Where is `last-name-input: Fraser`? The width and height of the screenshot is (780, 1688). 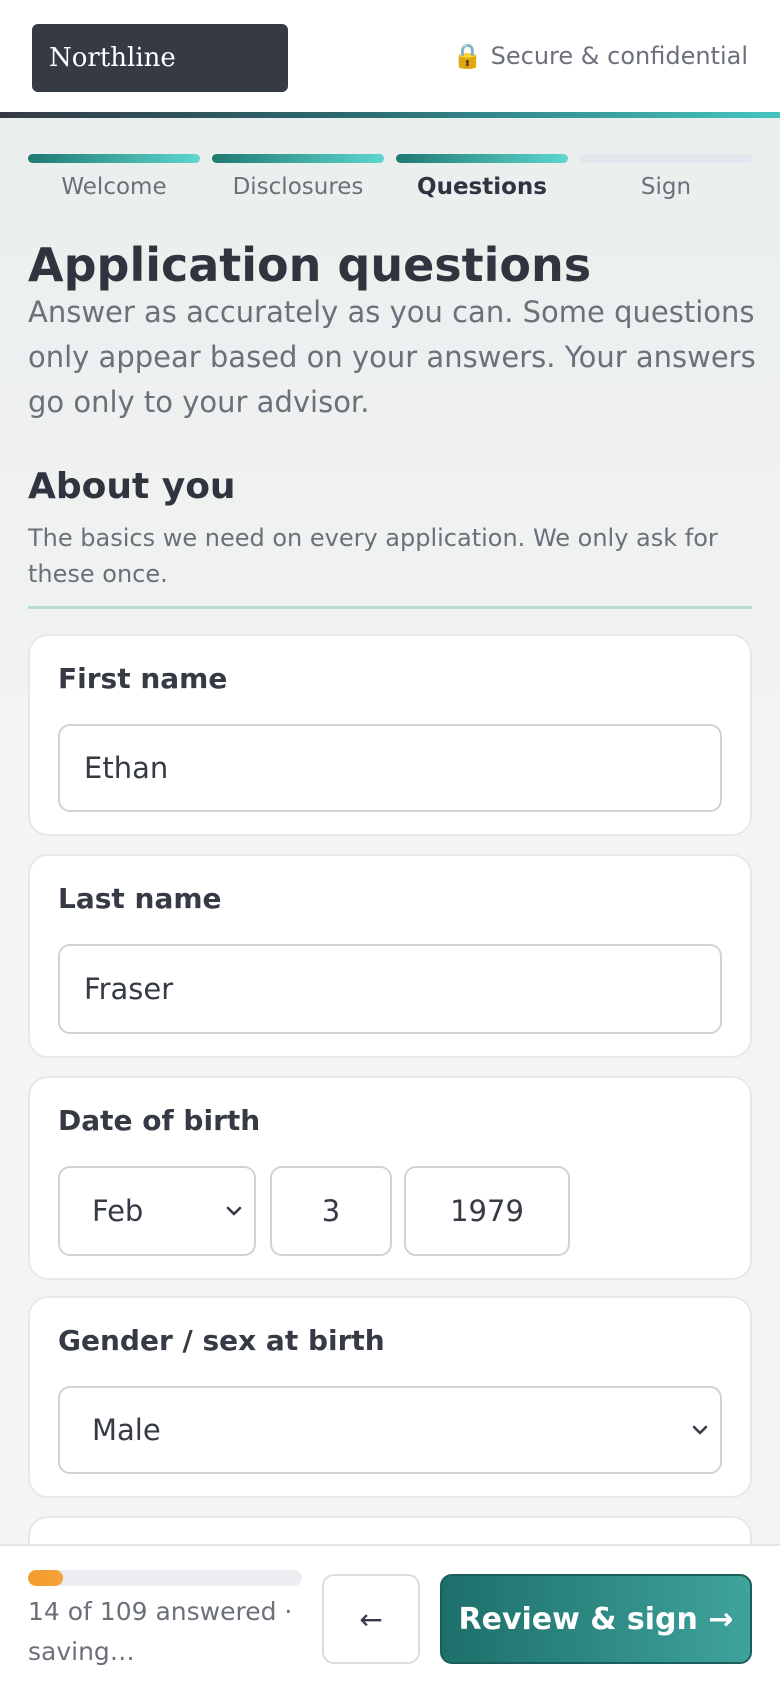
last-name-input: Fraser is located at coordinates (390, 989).